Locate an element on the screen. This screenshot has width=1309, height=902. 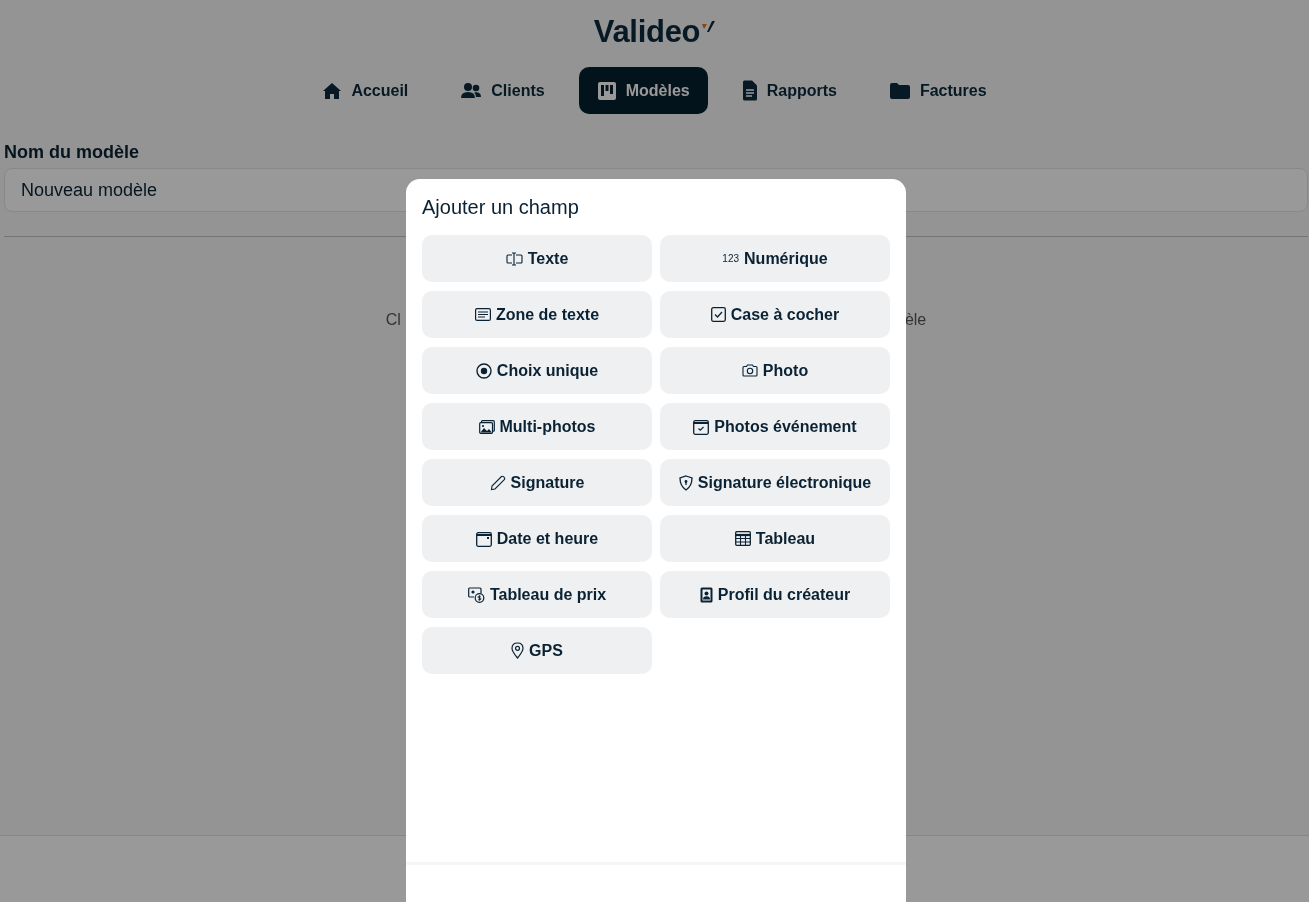
dialog-title: Ajouter un champ is located at coordinates (501, 207).